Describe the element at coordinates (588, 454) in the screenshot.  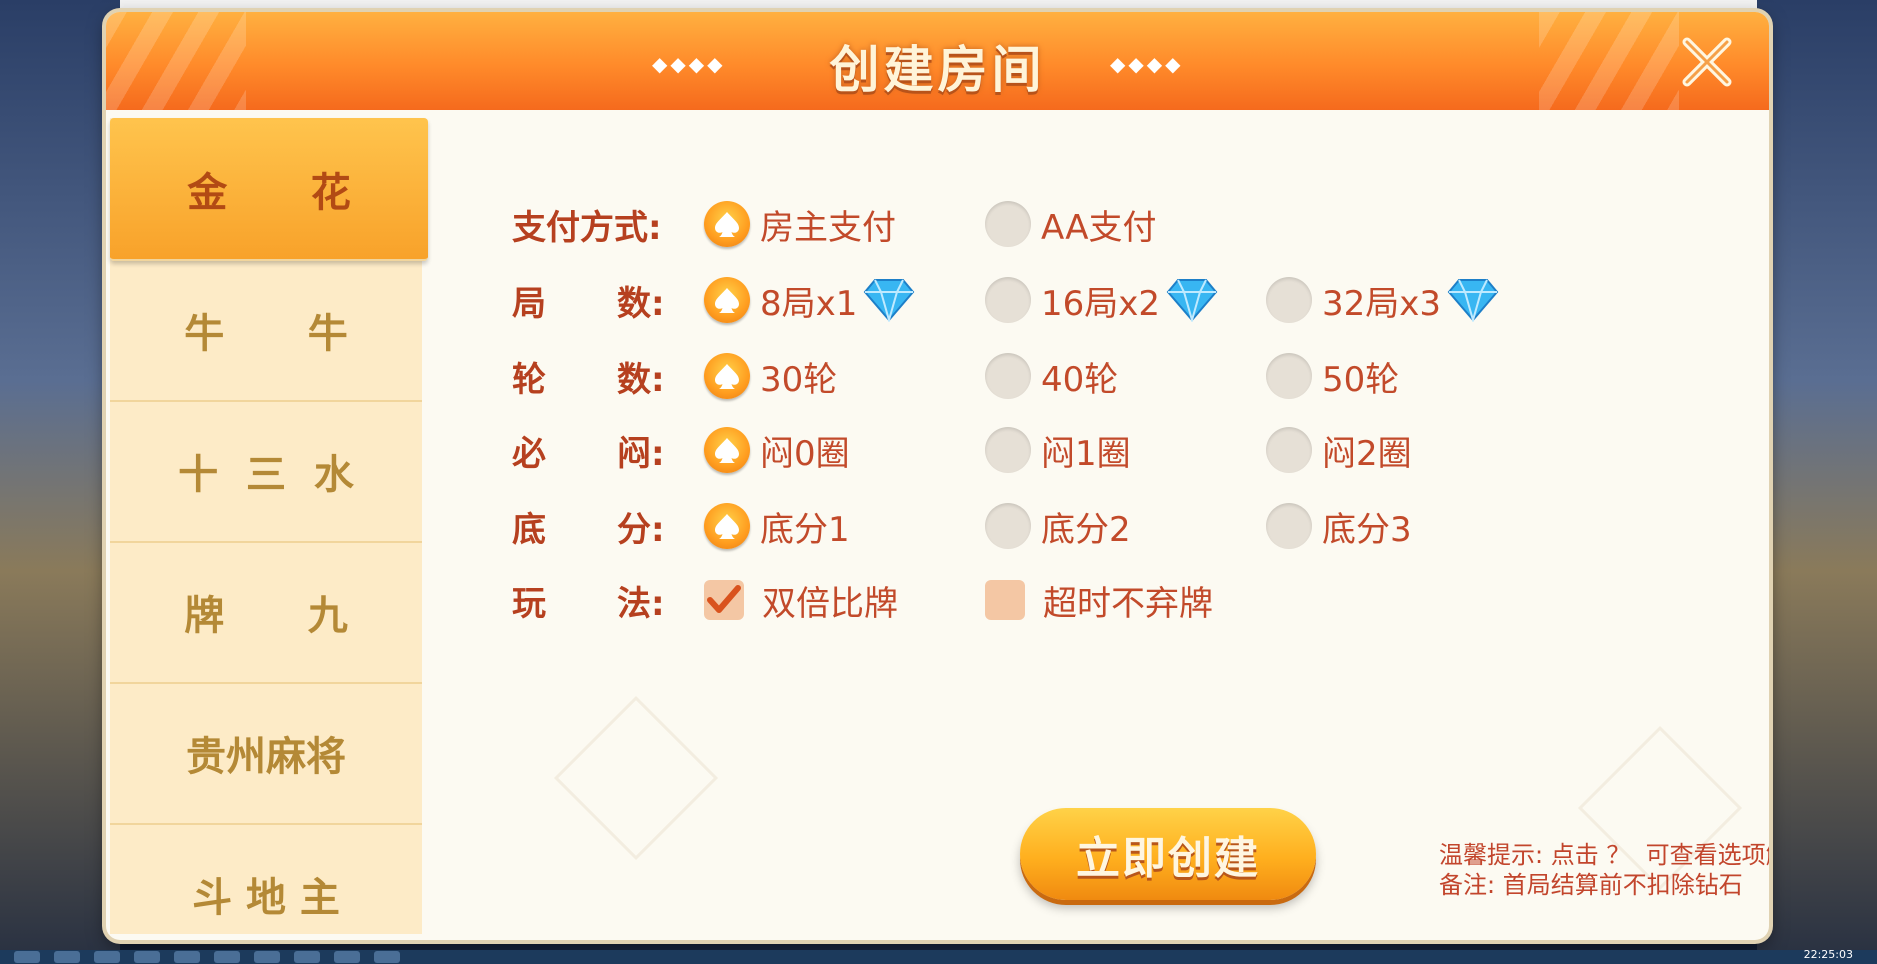
I see `blind-label: 必 闷:` at that location.